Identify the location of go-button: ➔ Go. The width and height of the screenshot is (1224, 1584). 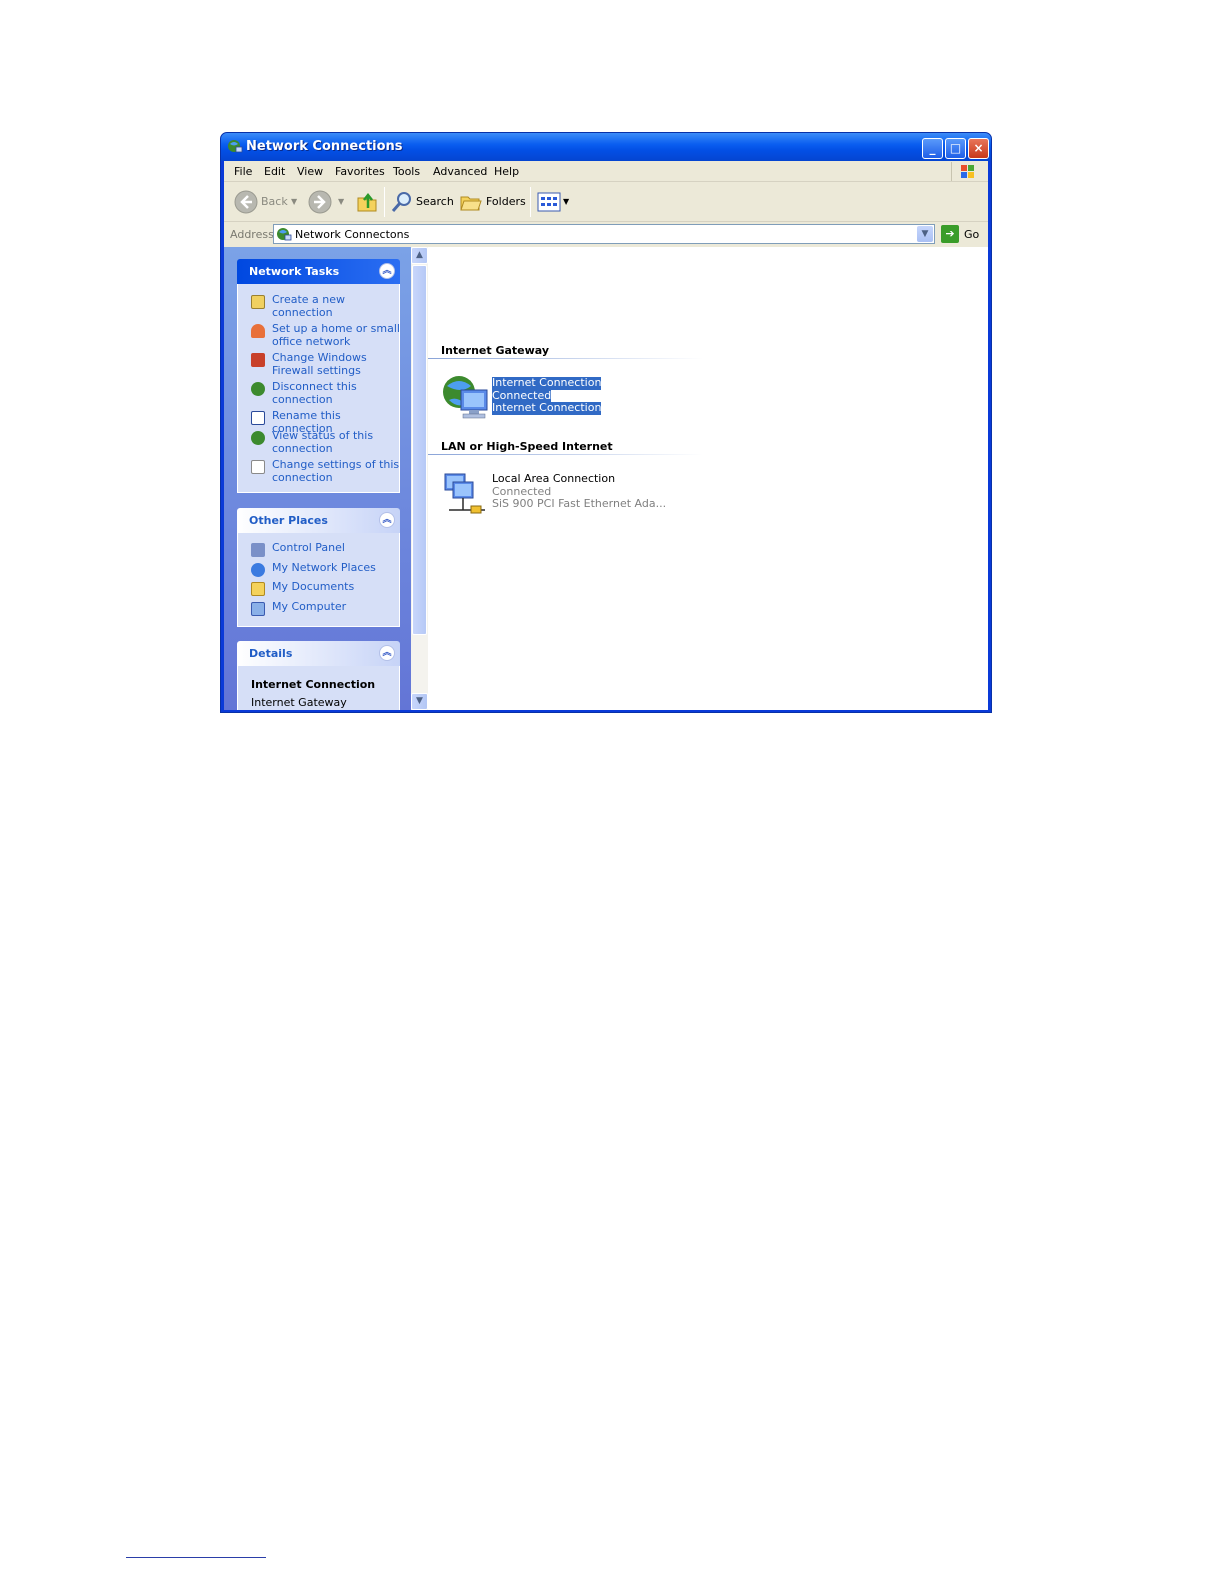
(961, 234).